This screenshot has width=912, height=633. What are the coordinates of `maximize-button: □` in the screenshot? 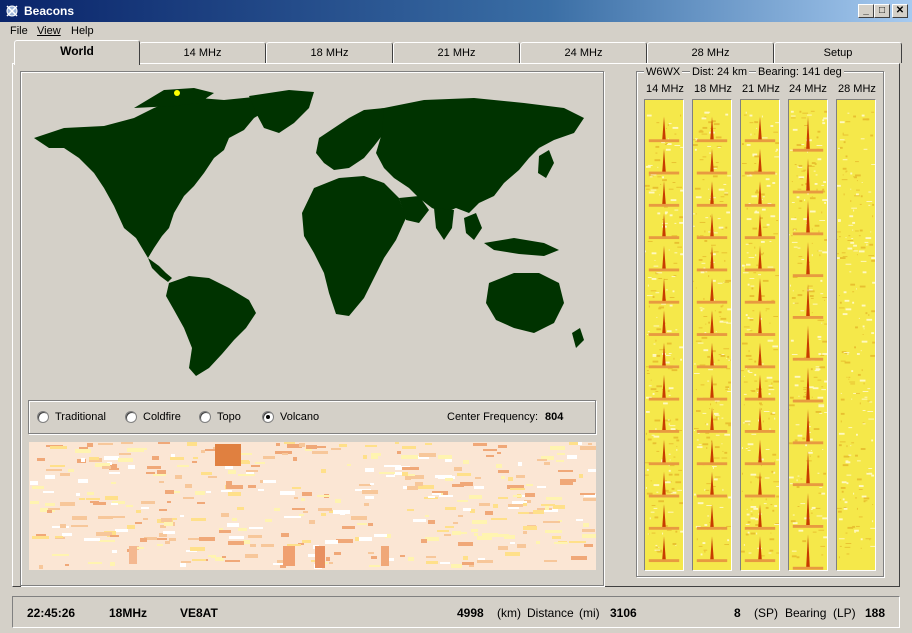 It's located at (882, 11).